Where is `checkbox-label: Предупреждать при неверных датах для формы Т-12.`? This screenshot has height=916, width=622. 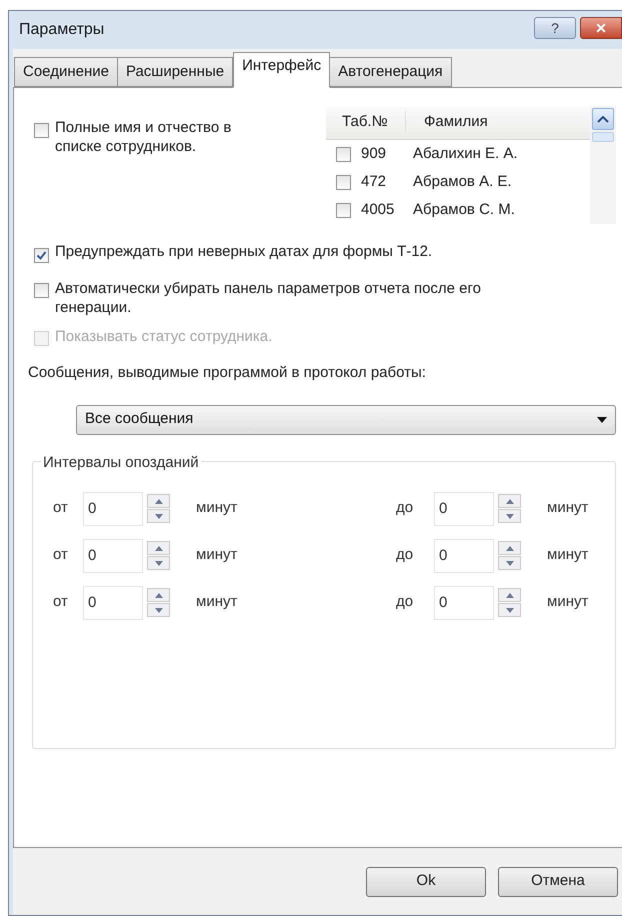 checkbox-label: Предупреждать при неверных датах для формы Т-12. is located at coordinates (244, 251).